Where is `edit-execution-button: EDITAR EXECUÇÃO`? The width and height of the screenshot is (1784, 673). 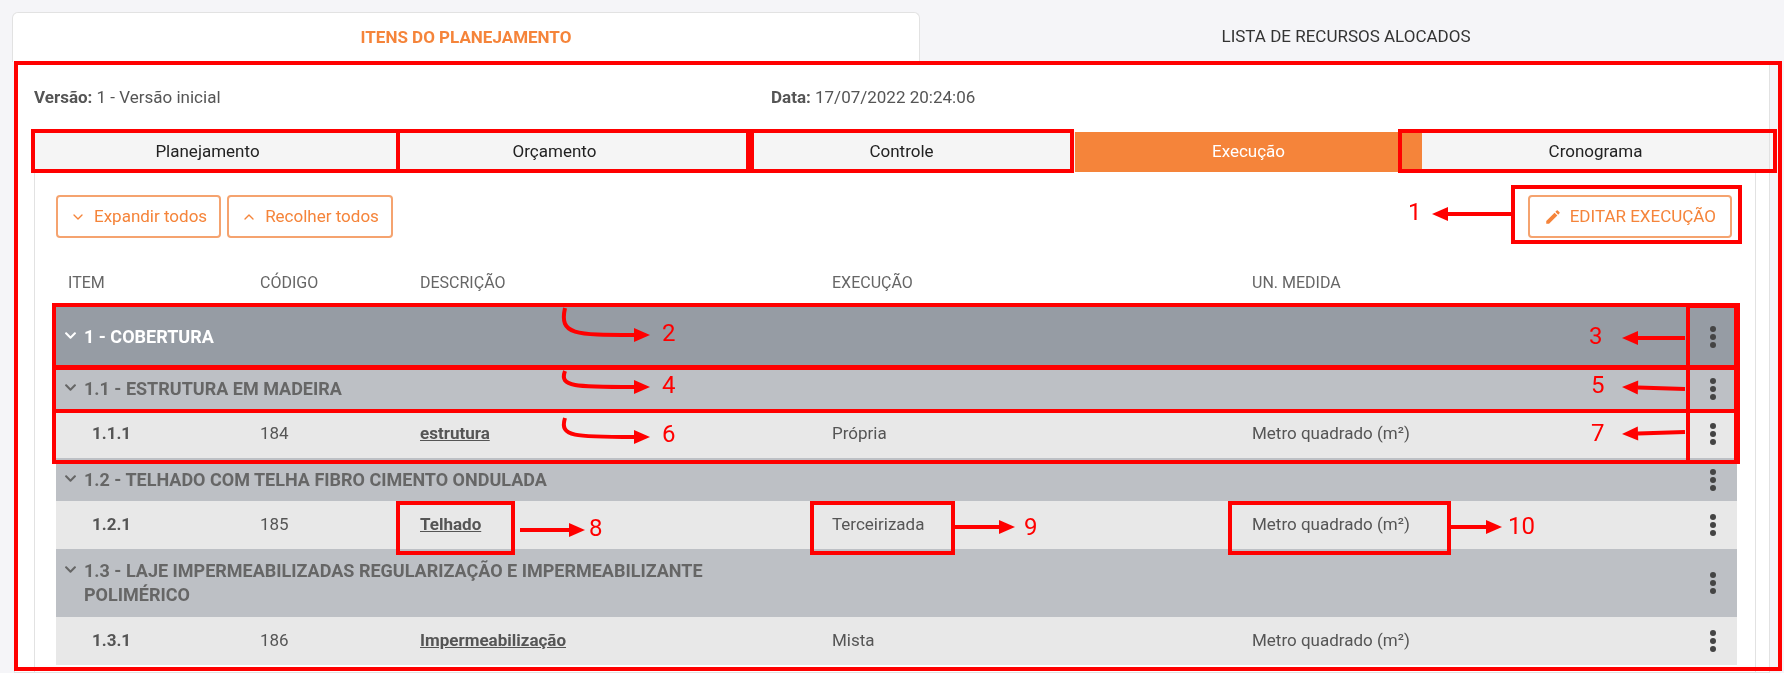 edit-execution-button: EDITAR EXECUÇÃO is located at coordinates (1629, 216).